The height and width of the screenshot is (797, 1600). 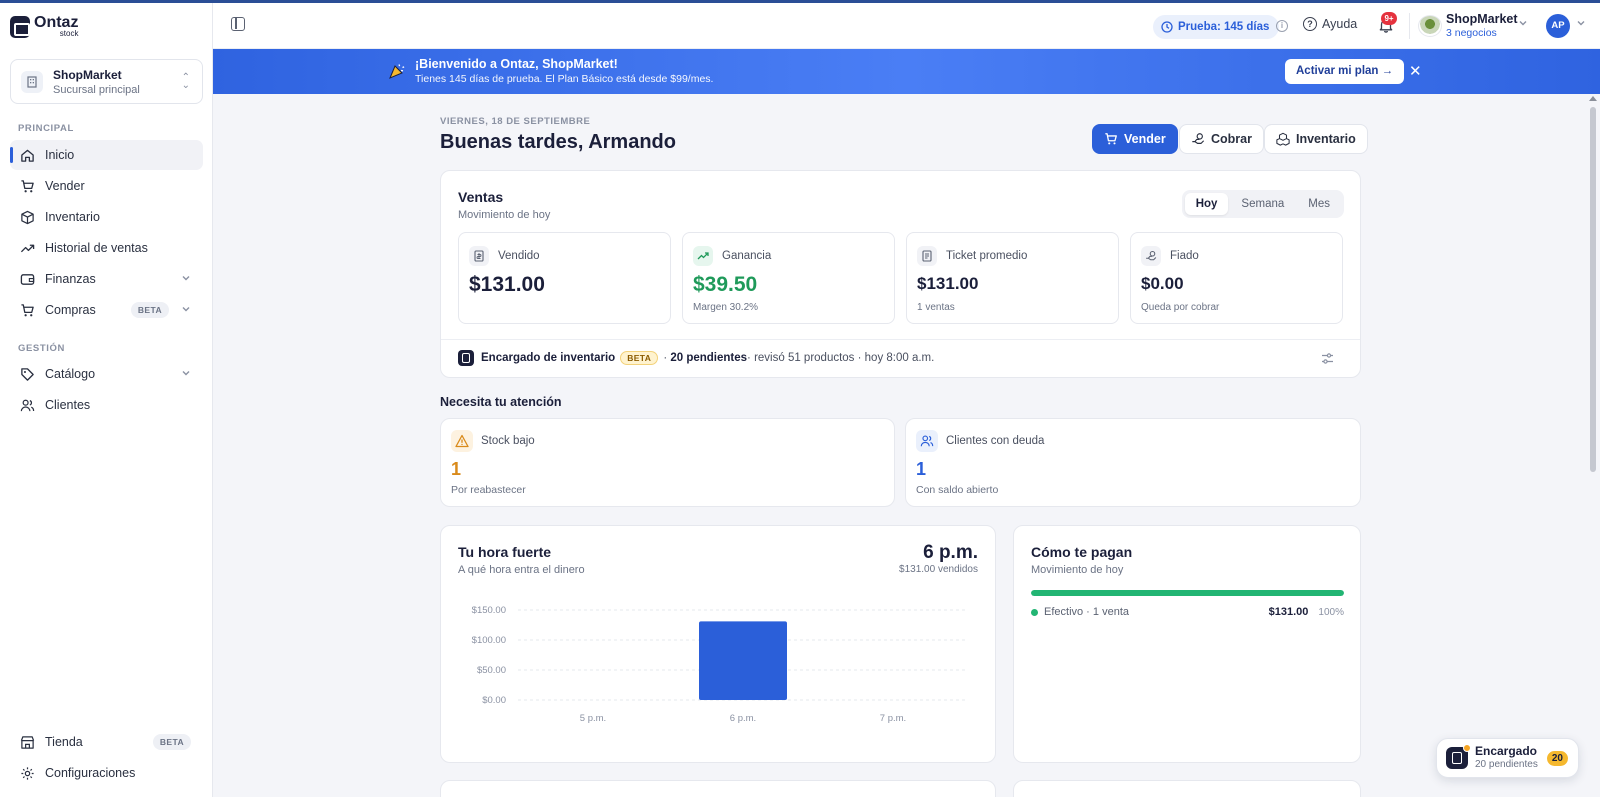 What do you see at coordinates (20, 26) in the screenshot?
I see `logo-icon` at bounding box center [20, 26].